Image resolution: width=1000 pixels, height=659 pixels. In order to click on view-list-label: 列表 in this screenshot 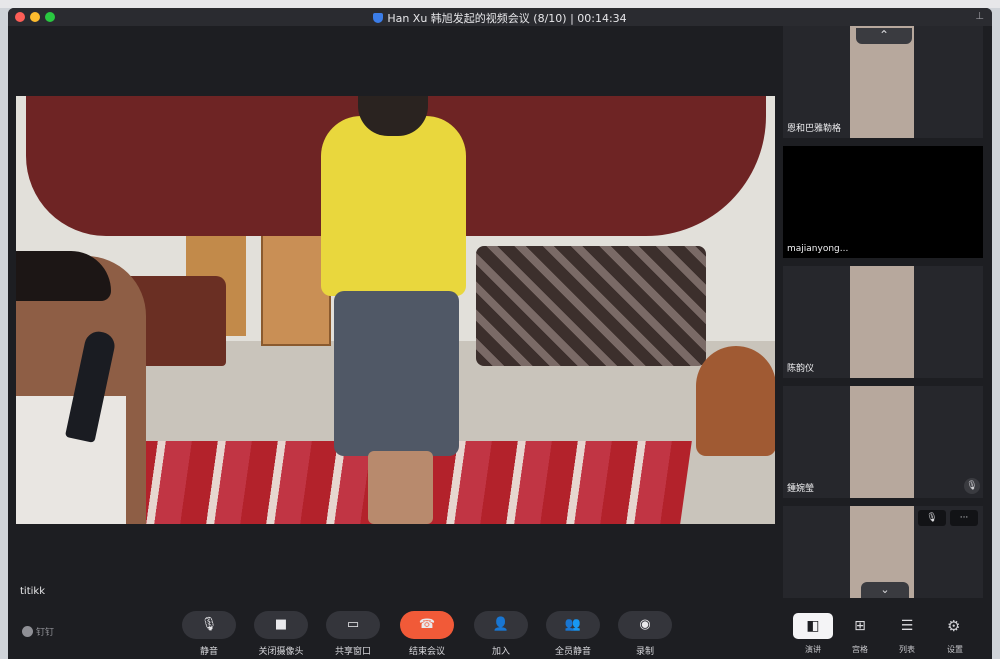, I will do `click(907, 649)`.